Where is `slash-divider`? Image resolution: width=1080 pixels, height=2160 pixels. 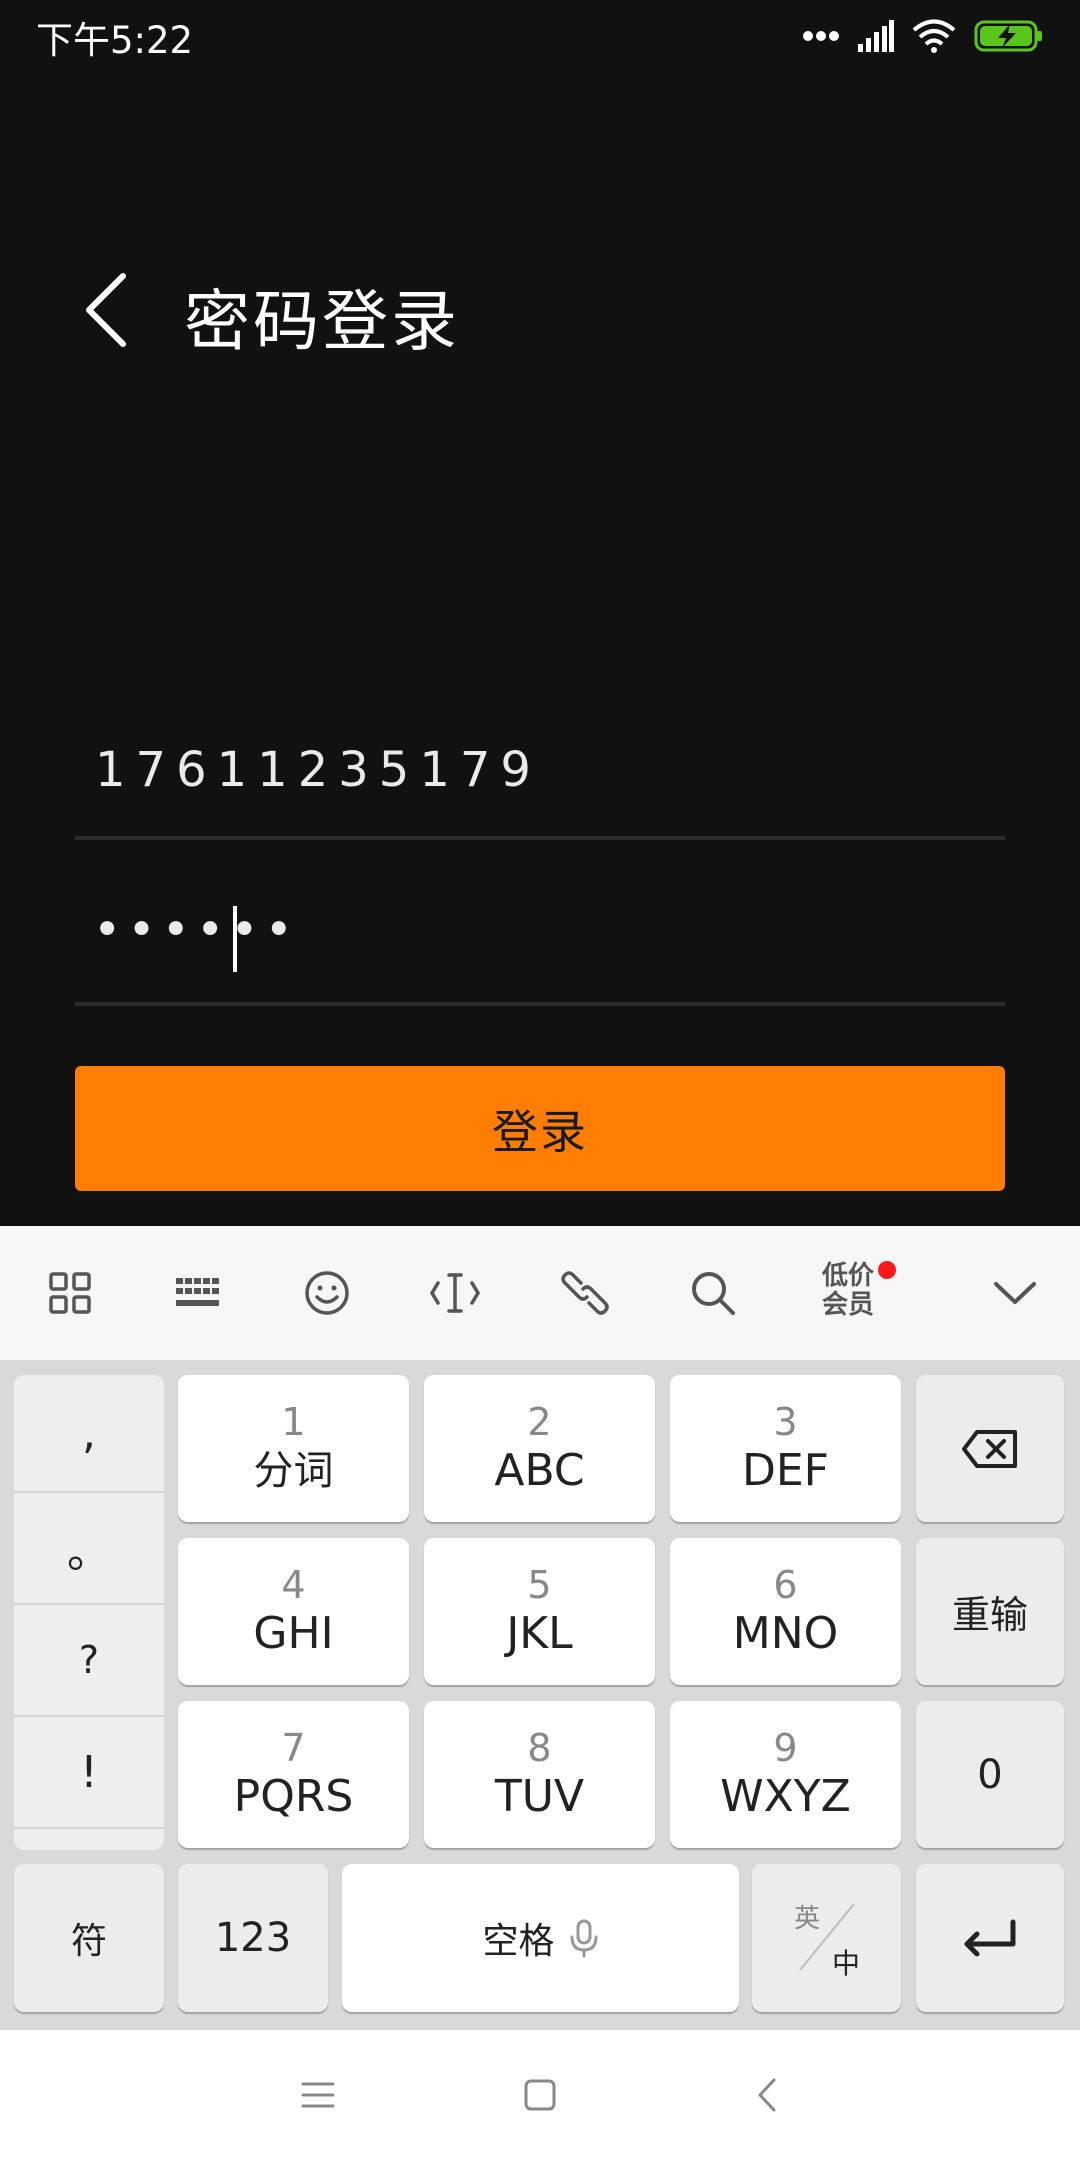
slash-divider is located at coordinates (827, 1937).